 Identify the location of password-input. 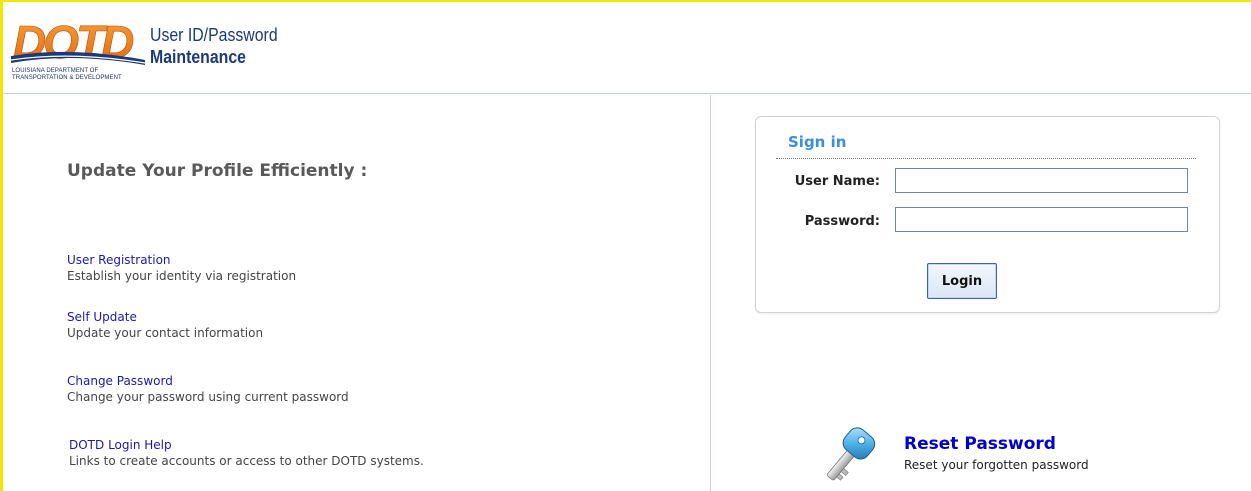
(1041, 219).